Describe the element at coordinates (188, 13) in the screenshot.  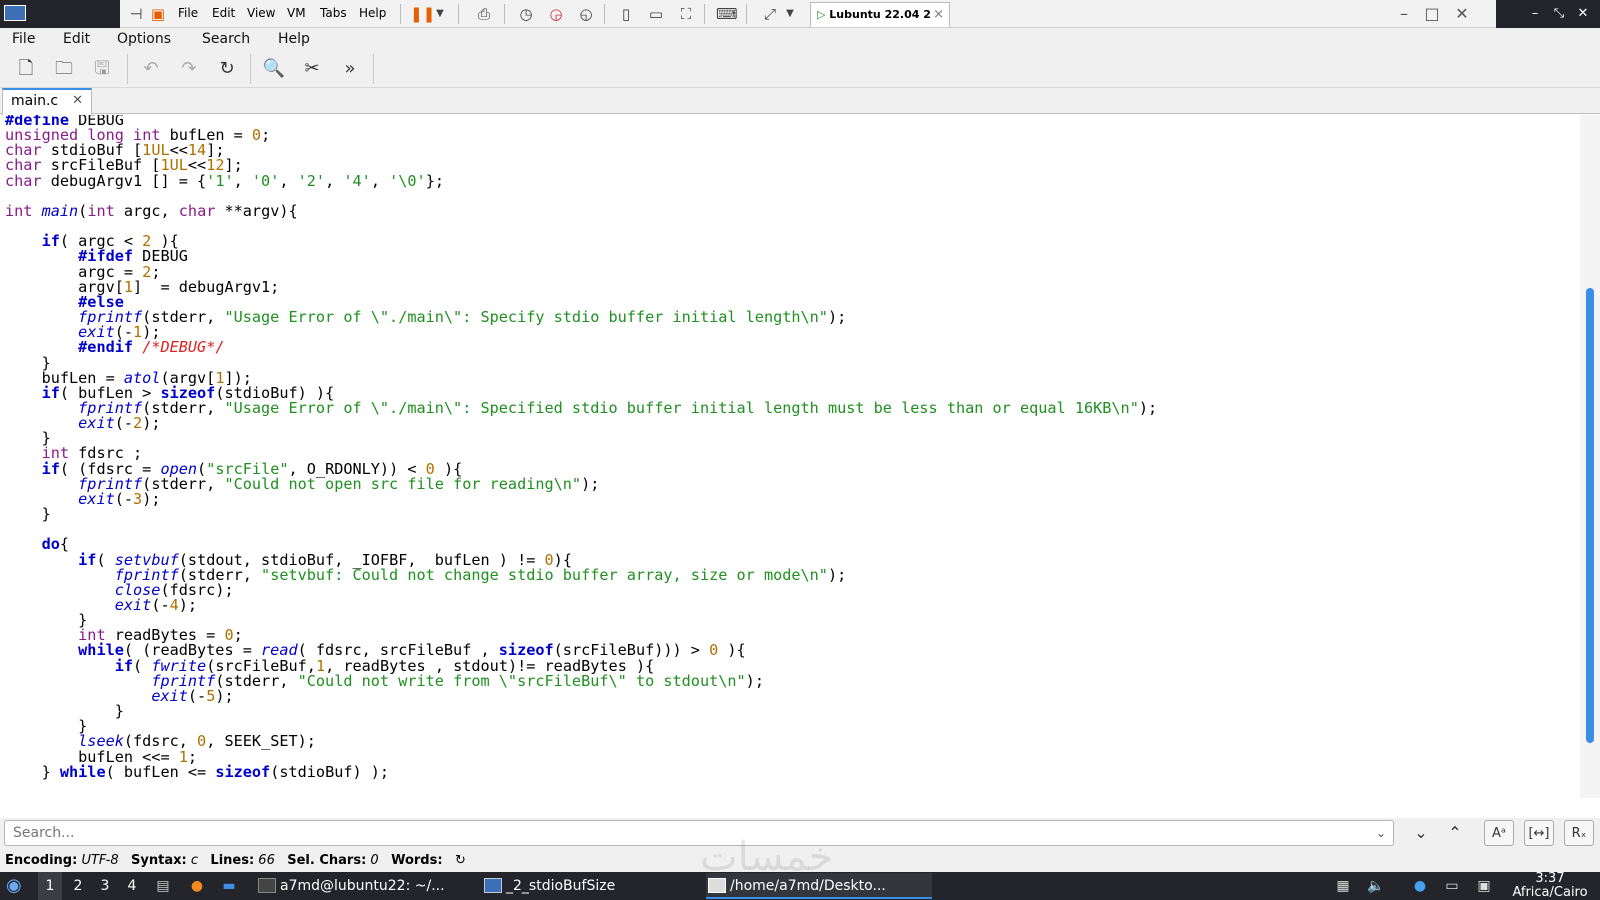
I see `vm-menu-file: File` at that location.